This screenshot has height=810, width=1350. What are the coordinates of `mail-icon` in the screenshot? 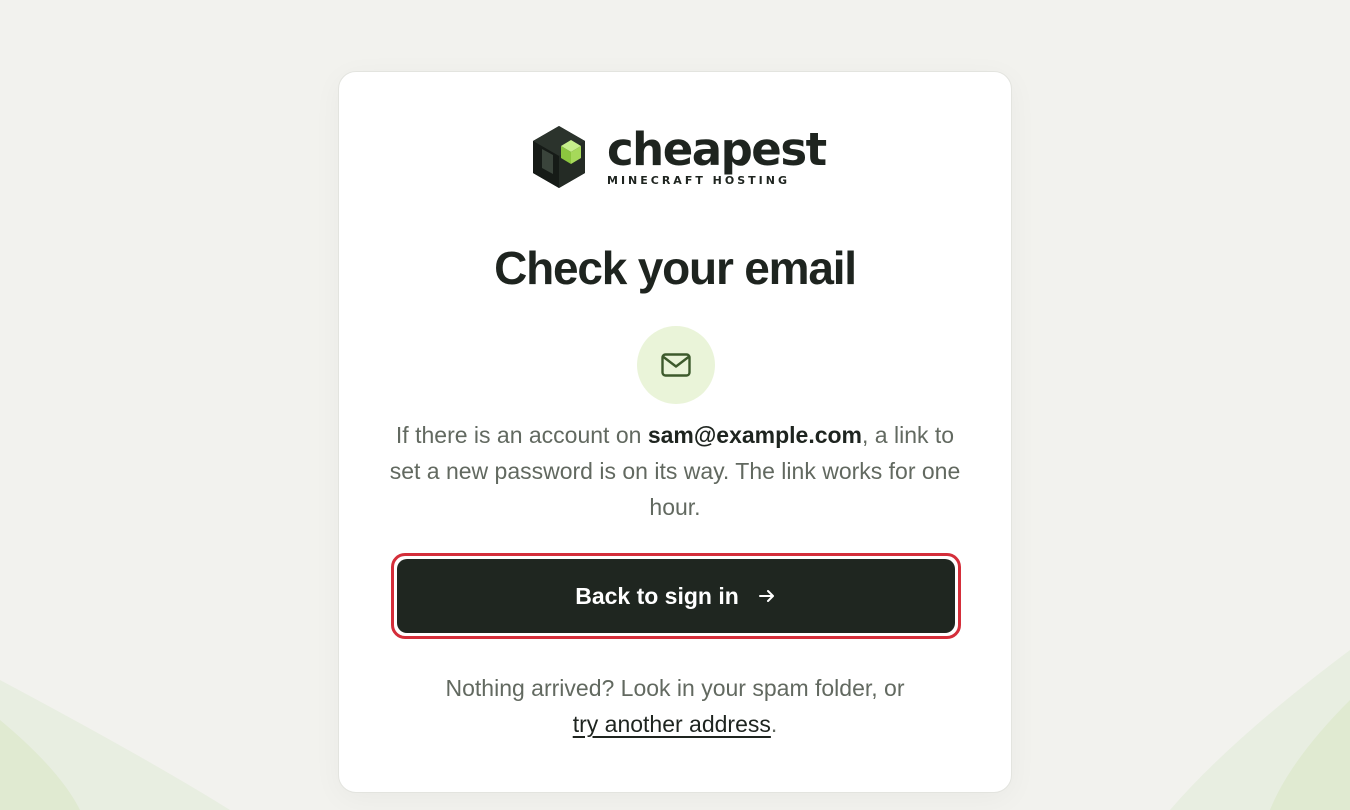 It's located at (676, 365).